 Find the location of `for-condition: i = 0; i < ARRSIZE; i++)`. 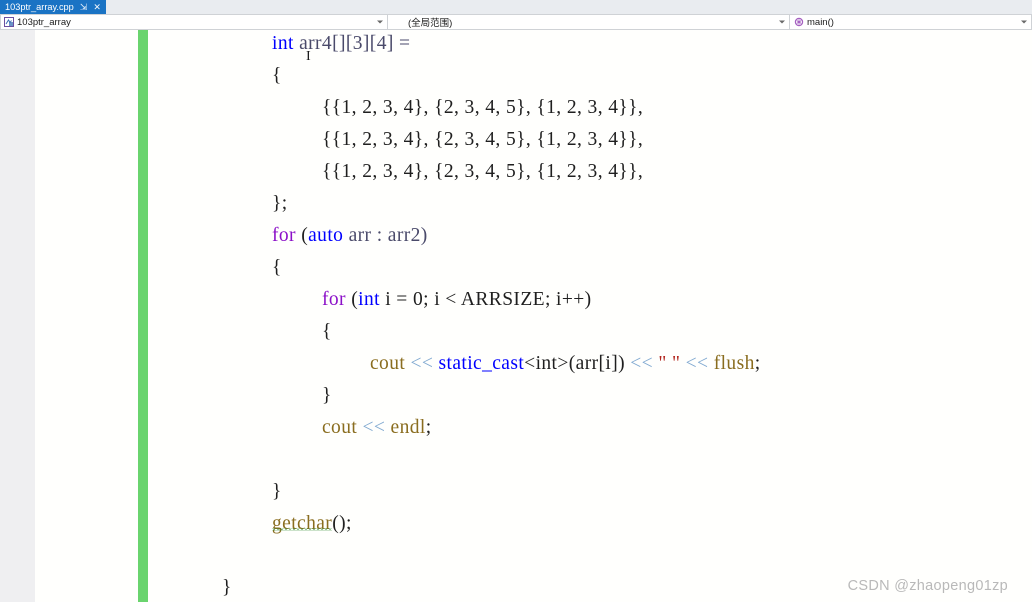

for-condition: i = 0; i < ARRSIZE; i++) is located at coordinates (485, 299).